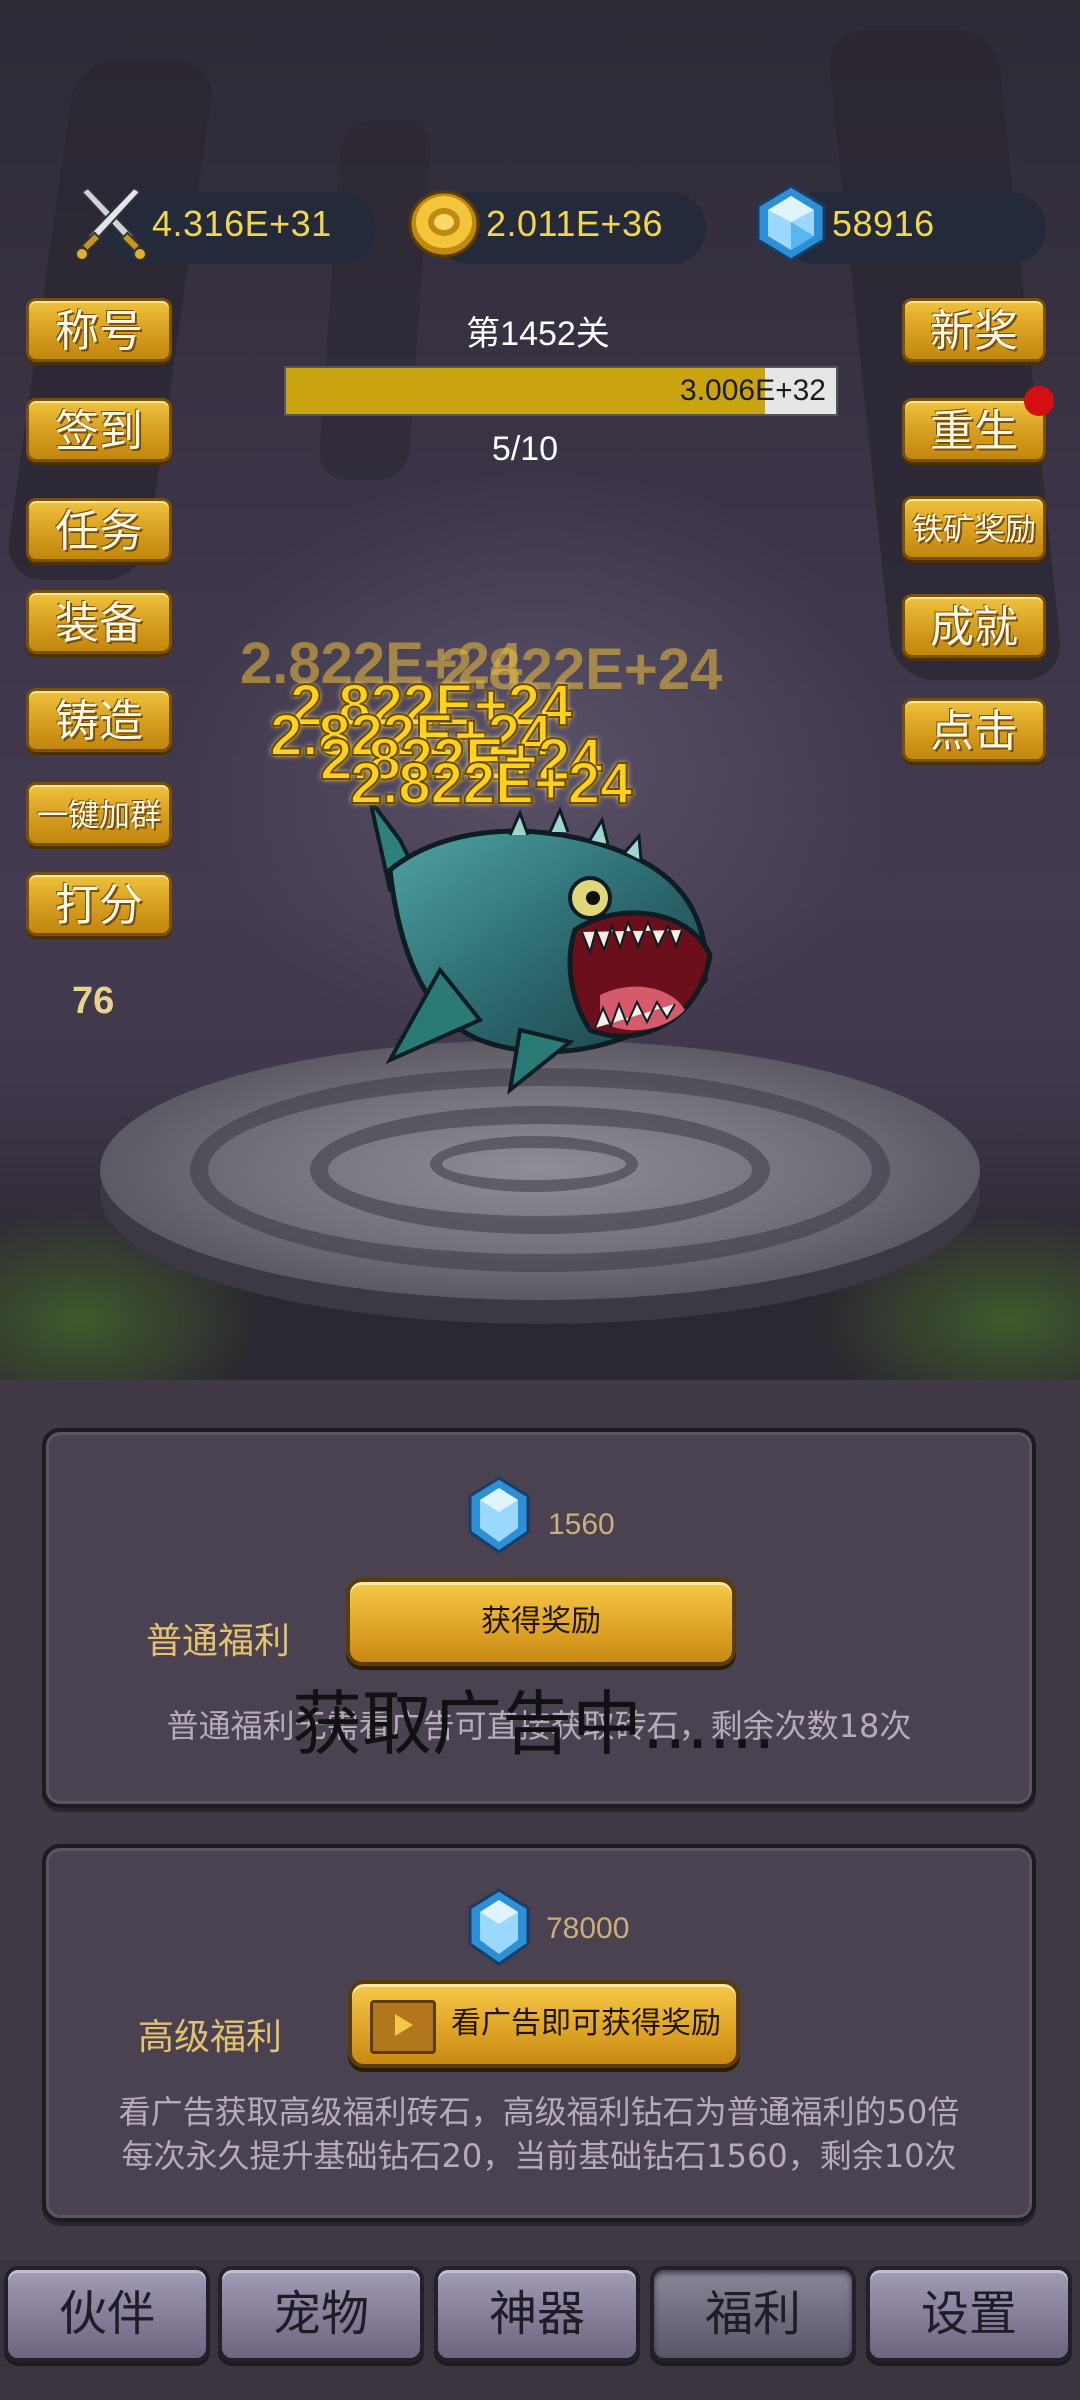 The height and width of the screenshot is (2400, 1080). Describe the element at coordinates (974, 730) in the screenshot. I see `click-upgrade-button: 点击` at that location.